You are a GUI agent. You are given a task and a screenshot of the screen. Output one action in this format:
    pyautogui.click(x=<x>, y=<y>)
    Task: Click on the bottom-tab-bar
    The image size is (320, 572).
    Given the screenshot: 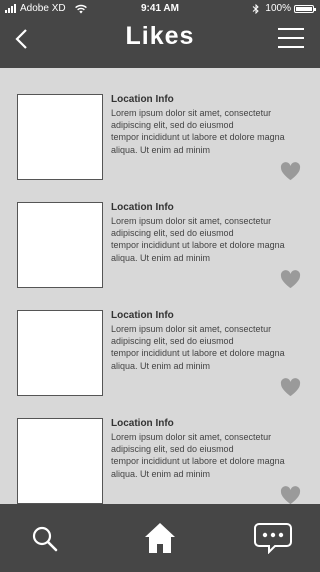 What is the action you would take?
    pyautogui.click(x=160, y=538)
    